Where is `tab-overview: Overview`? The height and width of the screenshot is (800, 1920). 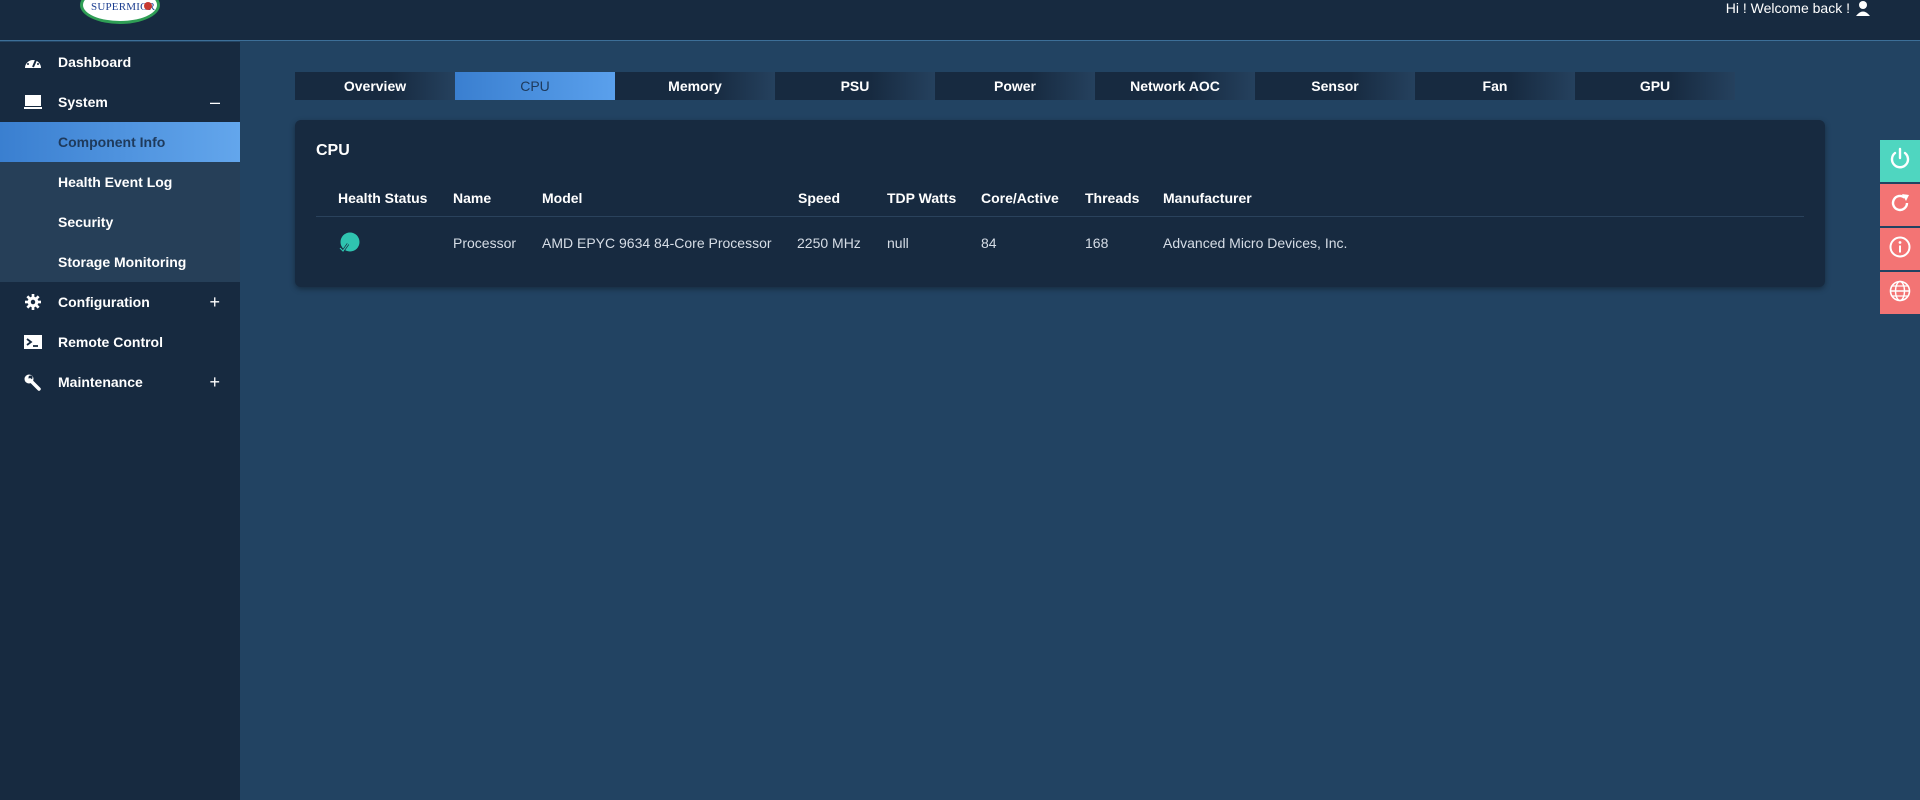 tab-overview: Overview is located at coordinates (375, 86).